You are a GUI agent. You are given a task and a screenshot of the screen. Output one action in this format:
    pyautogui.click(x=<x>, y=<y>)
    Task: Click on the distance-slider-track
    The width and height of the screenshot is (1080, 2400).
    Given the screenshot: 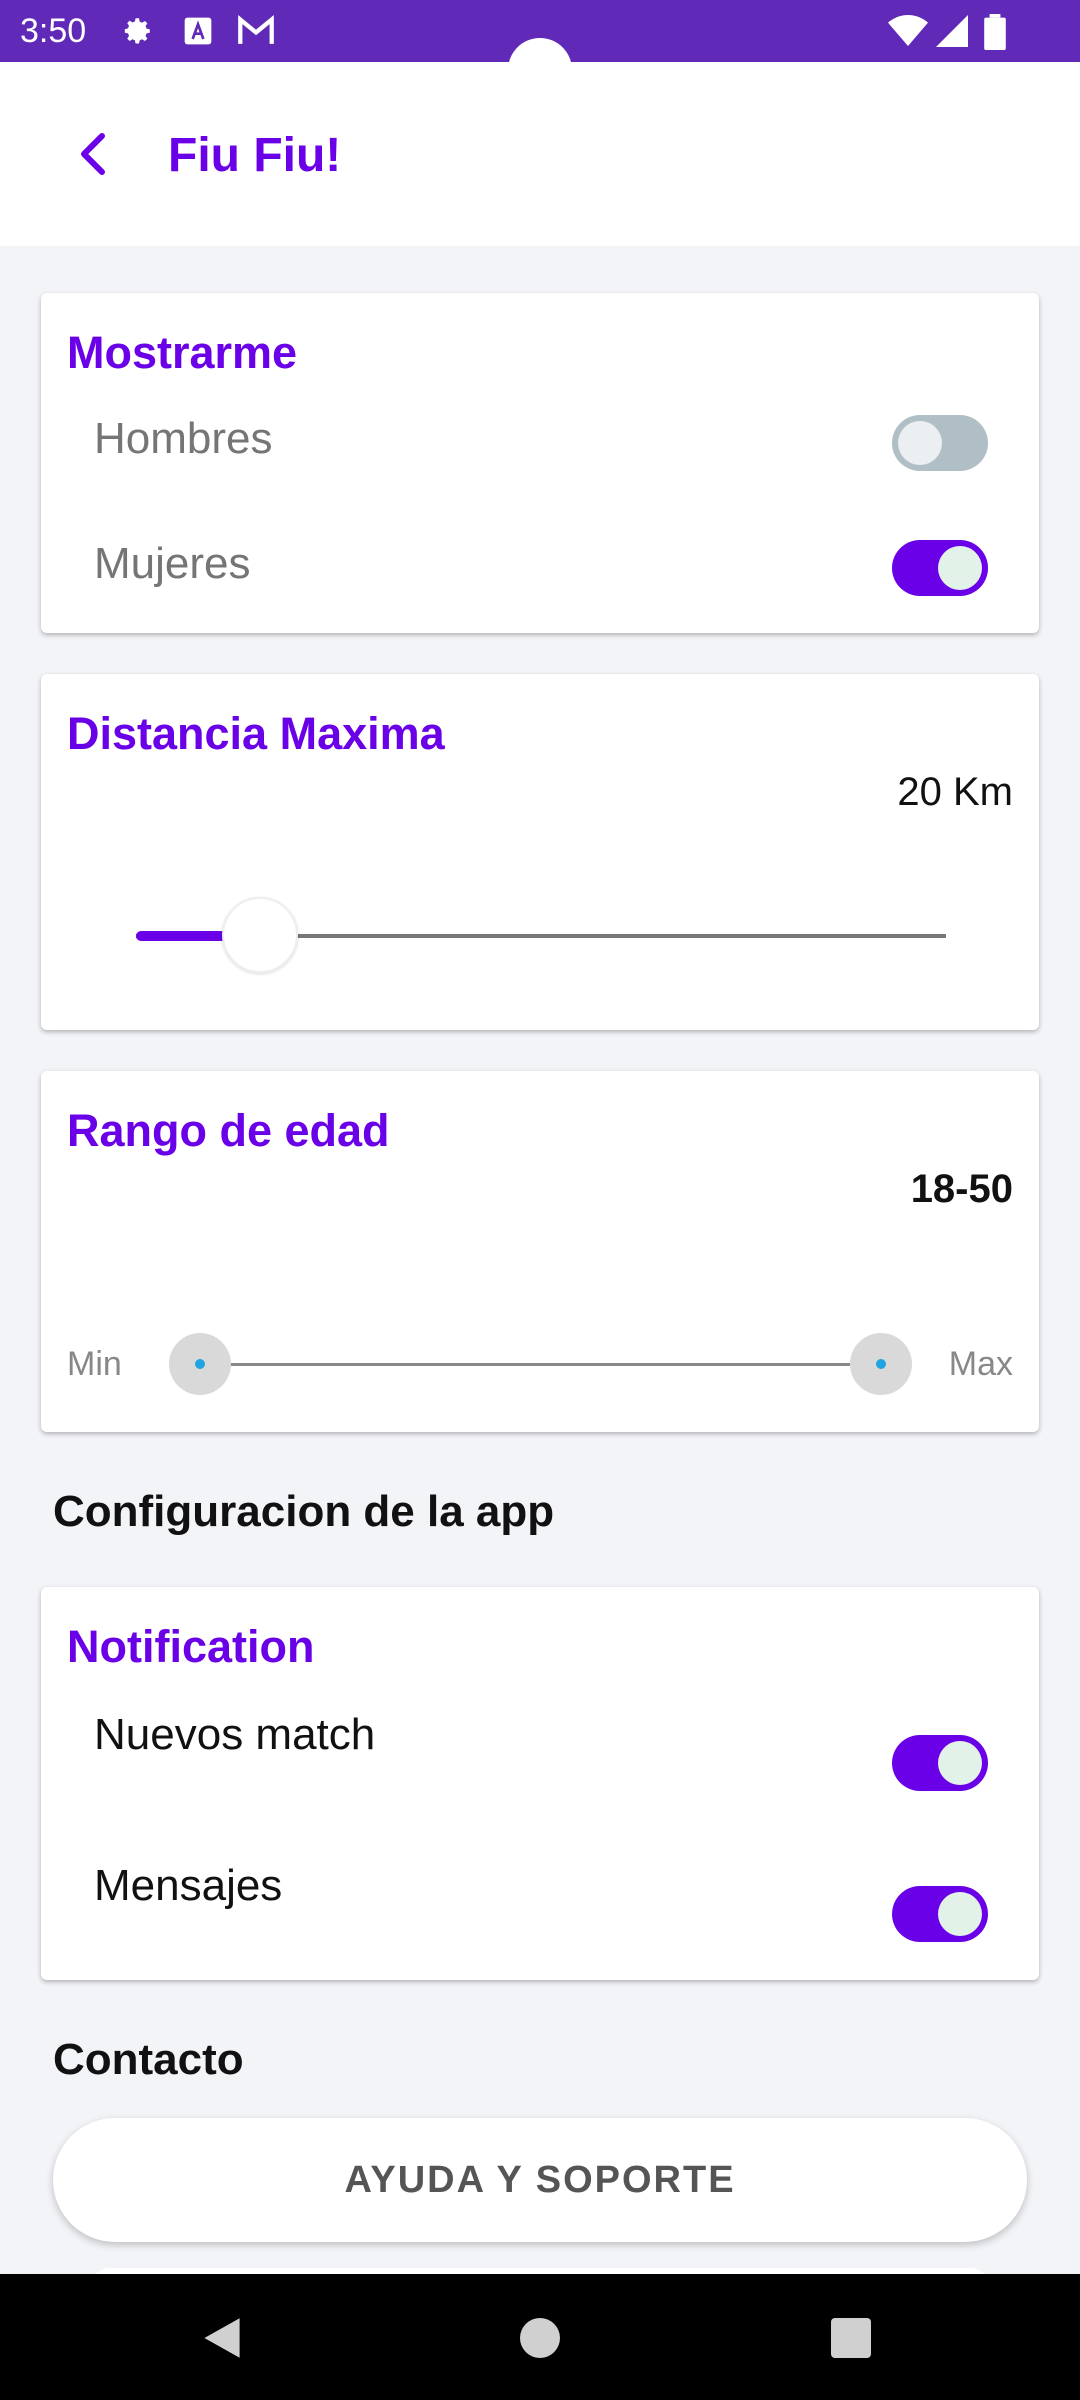 What is the action you would take?
    pyautogui.click(x=541, y=935)
    